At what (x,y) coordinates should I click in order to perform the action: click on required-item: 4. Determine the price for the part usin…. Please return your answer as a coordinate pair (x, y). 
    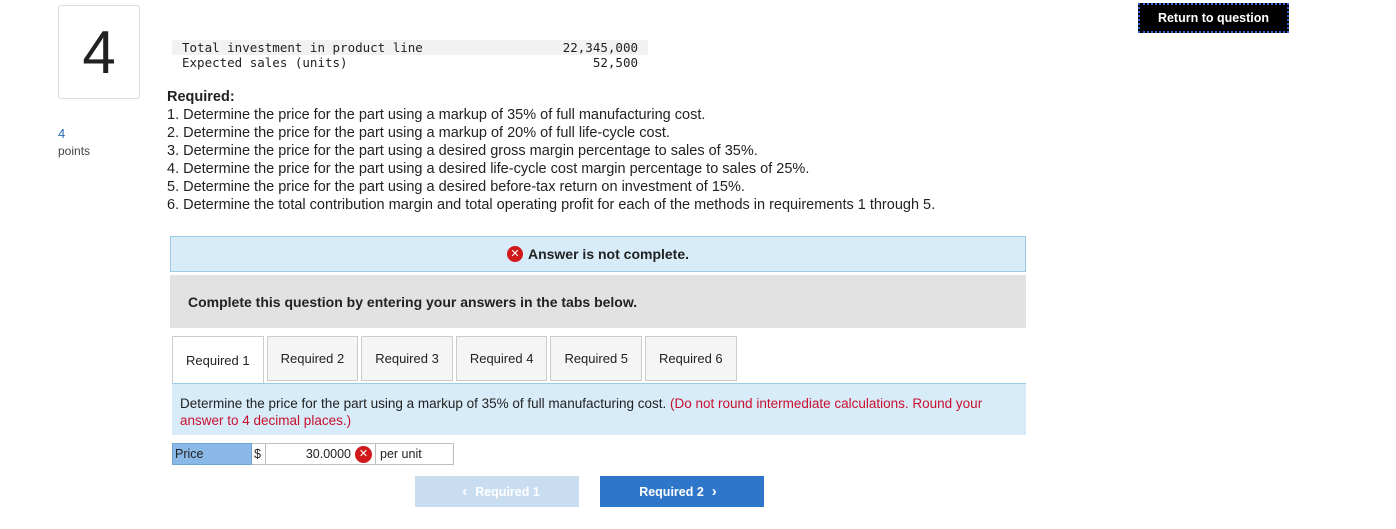
    Looking at the image, I should click on (488, 169).